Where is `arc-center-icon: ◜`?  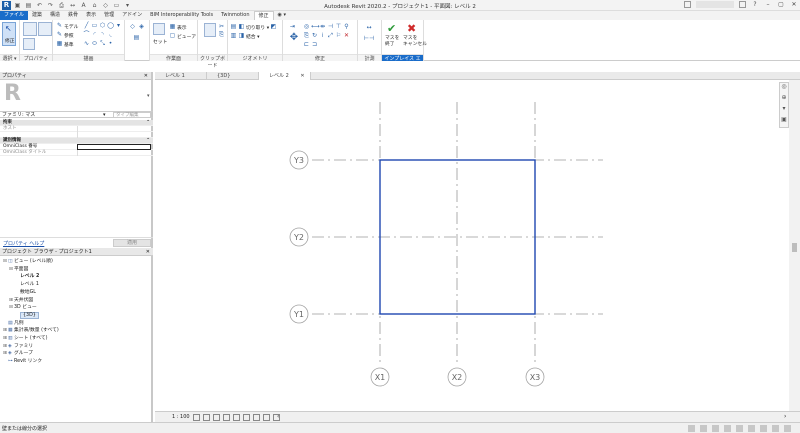
arc-center-icon: ◜ is located at coordinates (94, 34).